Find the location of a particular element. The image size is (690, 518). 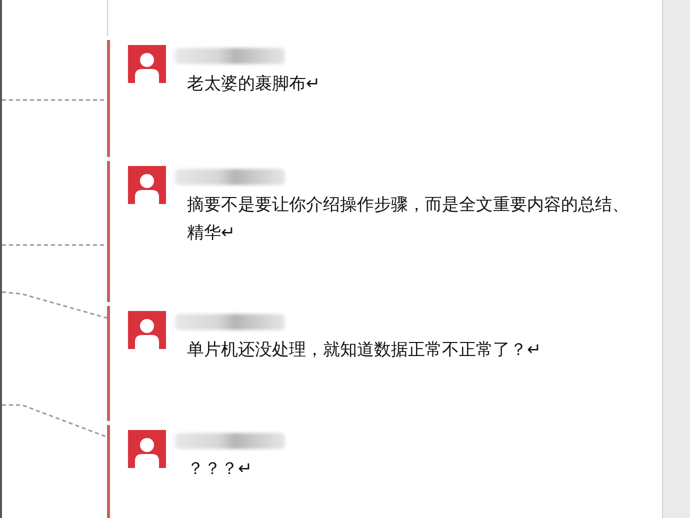

comment-text: ？？？↵ is located at coordinates (220, 469).